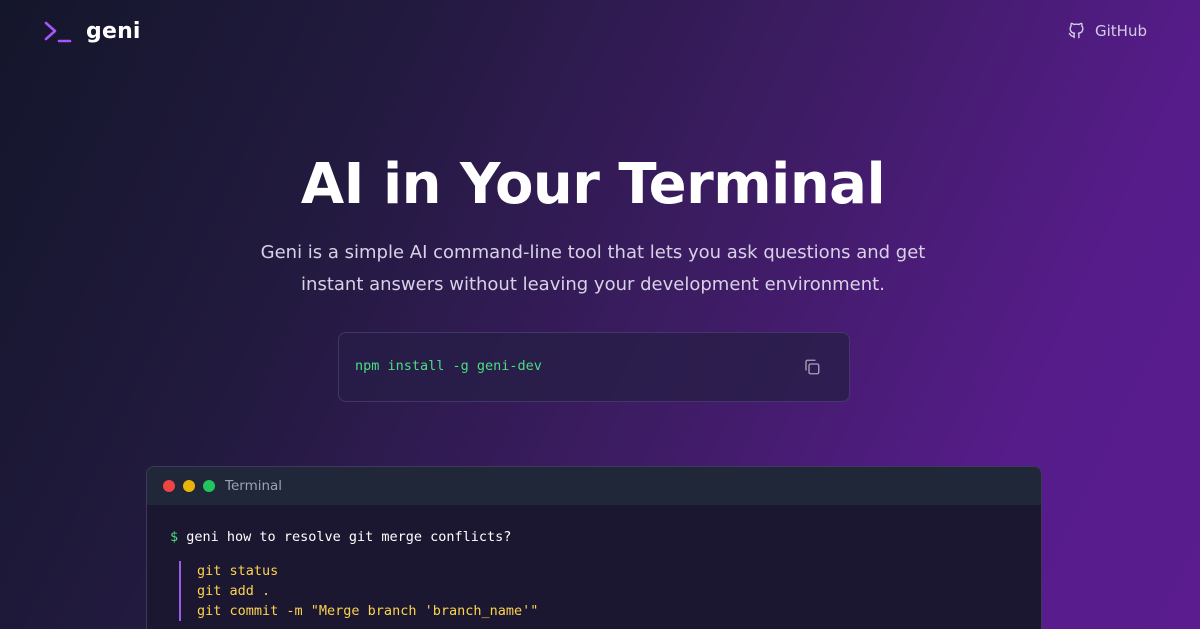 Image resolution: width=1200 pixels, height=629 pixels. What do you see at coordinates (448, 366) in the screenshot?
I see `install-command: npm install -g geni-dev` at bounding box center [448, 366].